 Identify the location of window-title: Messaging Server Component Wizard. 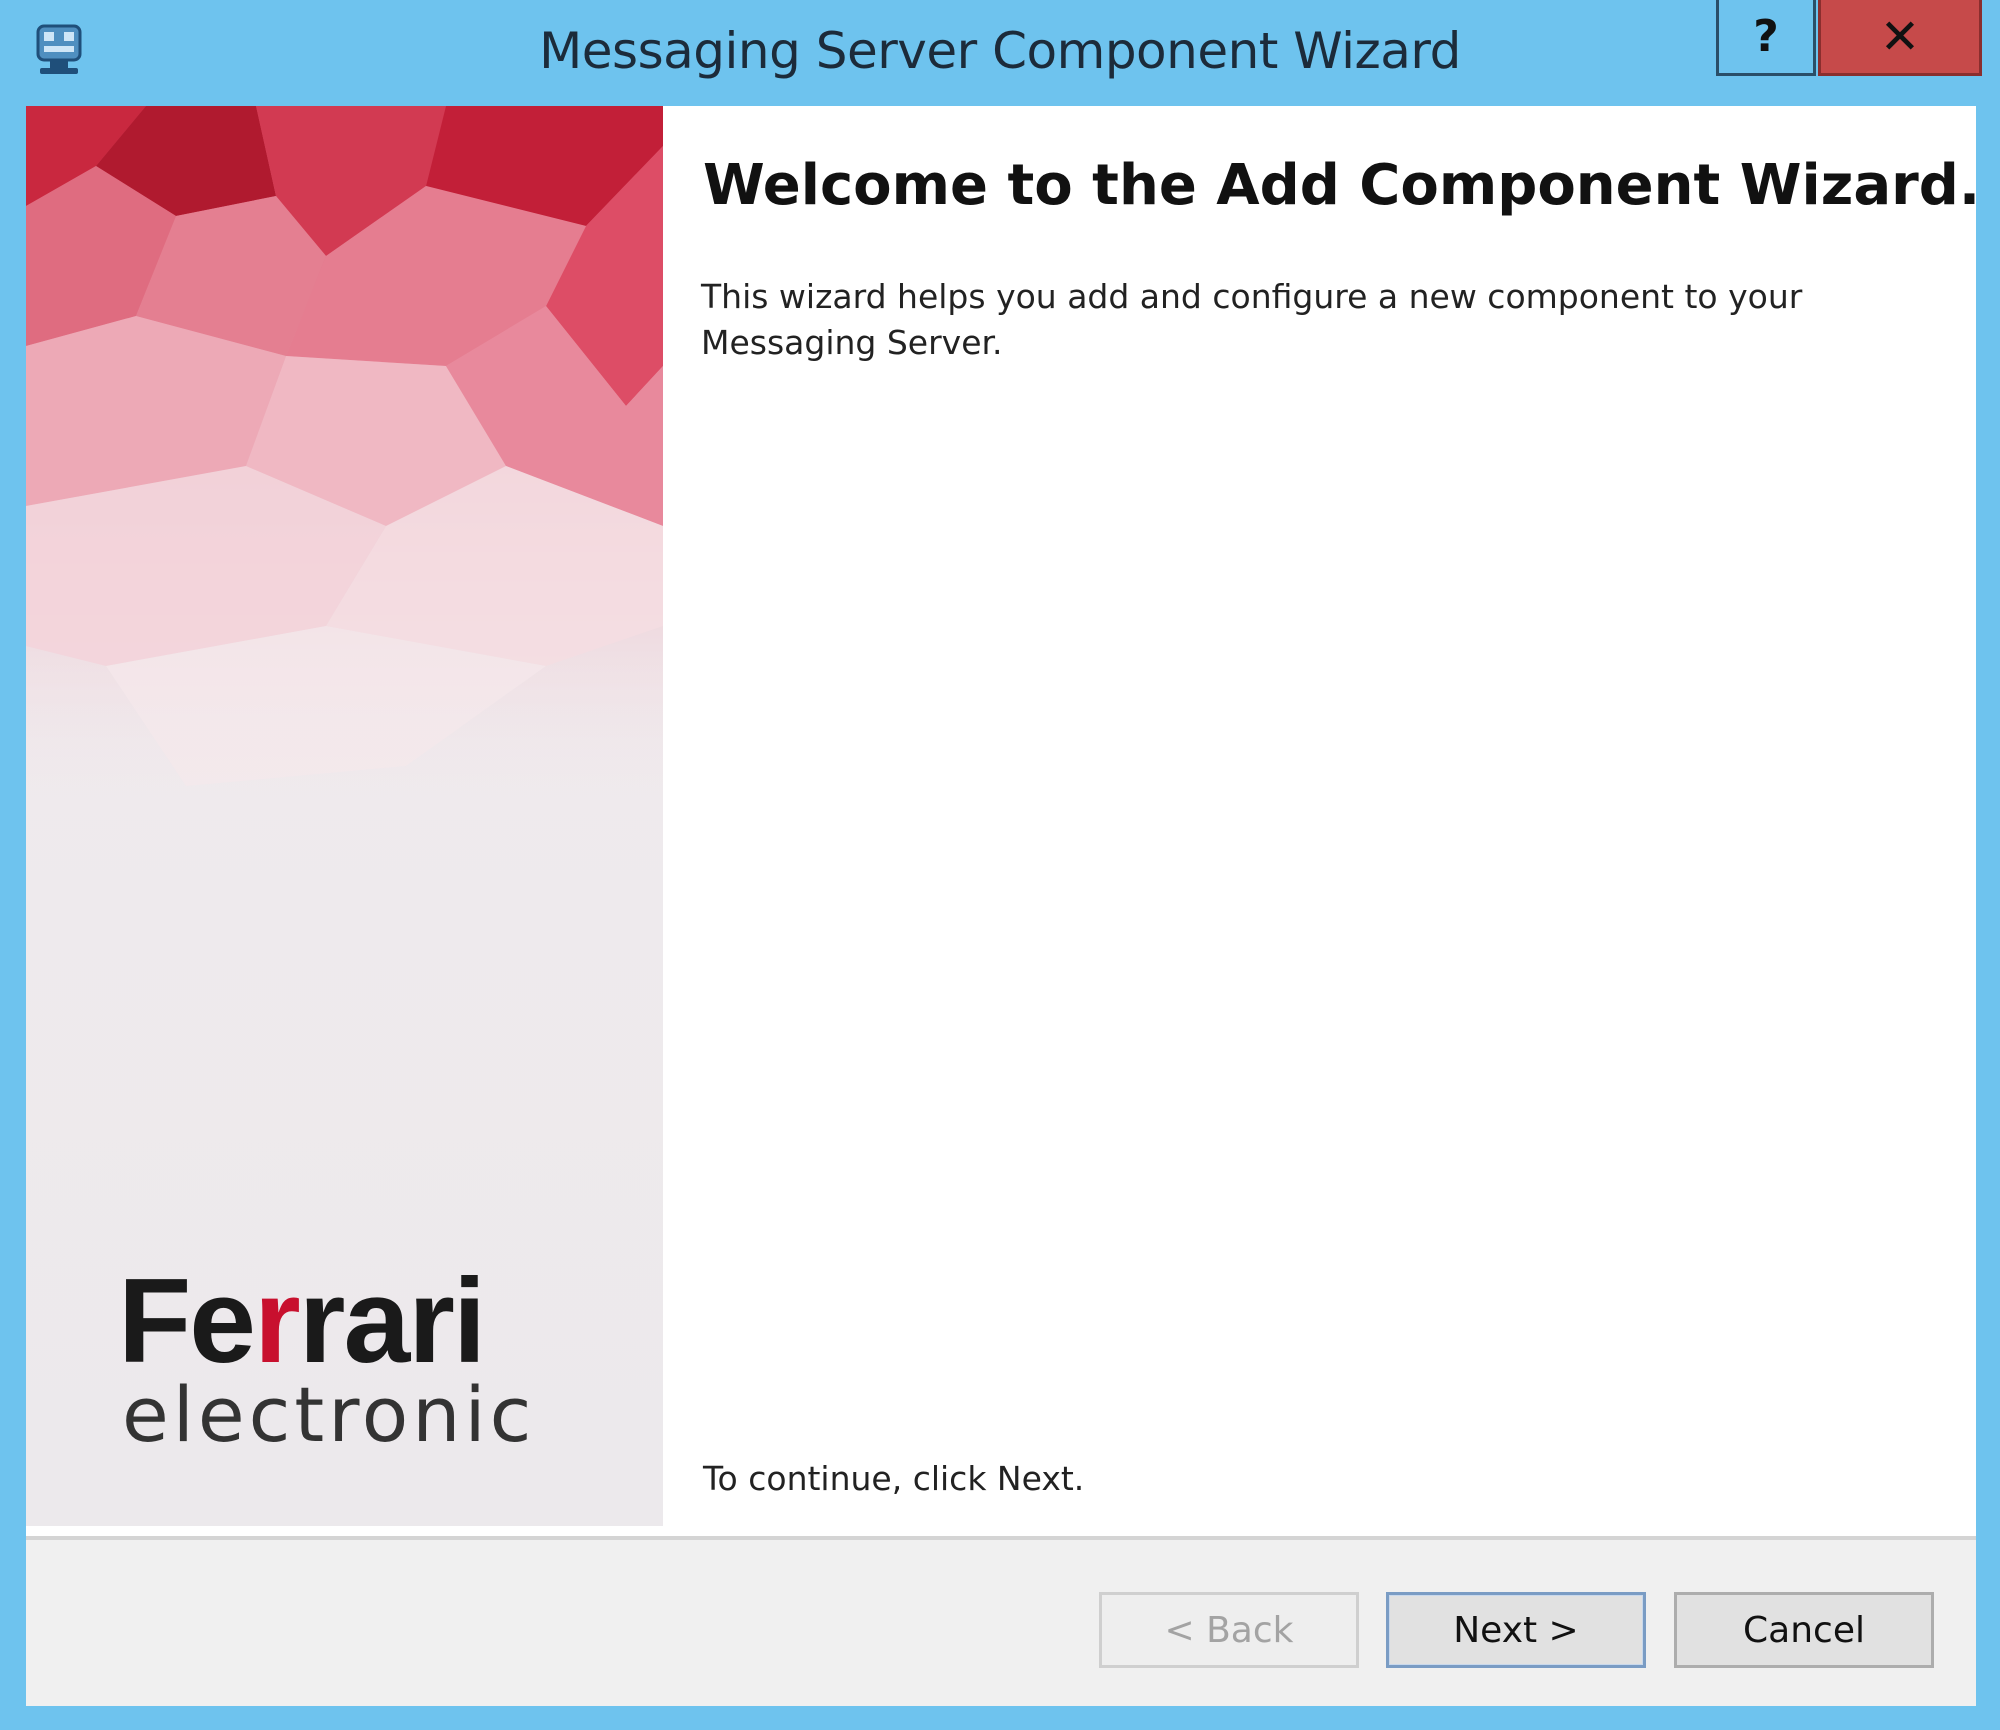
(1000, 51).